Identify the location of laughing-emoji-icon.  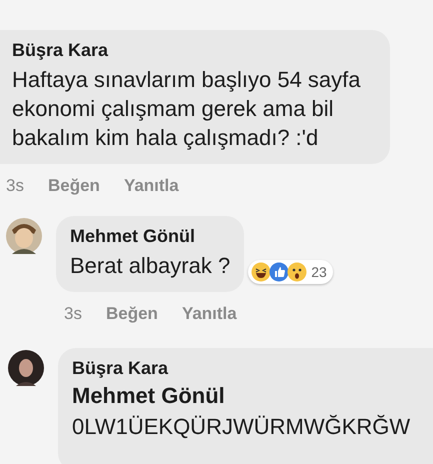
(261, 272).